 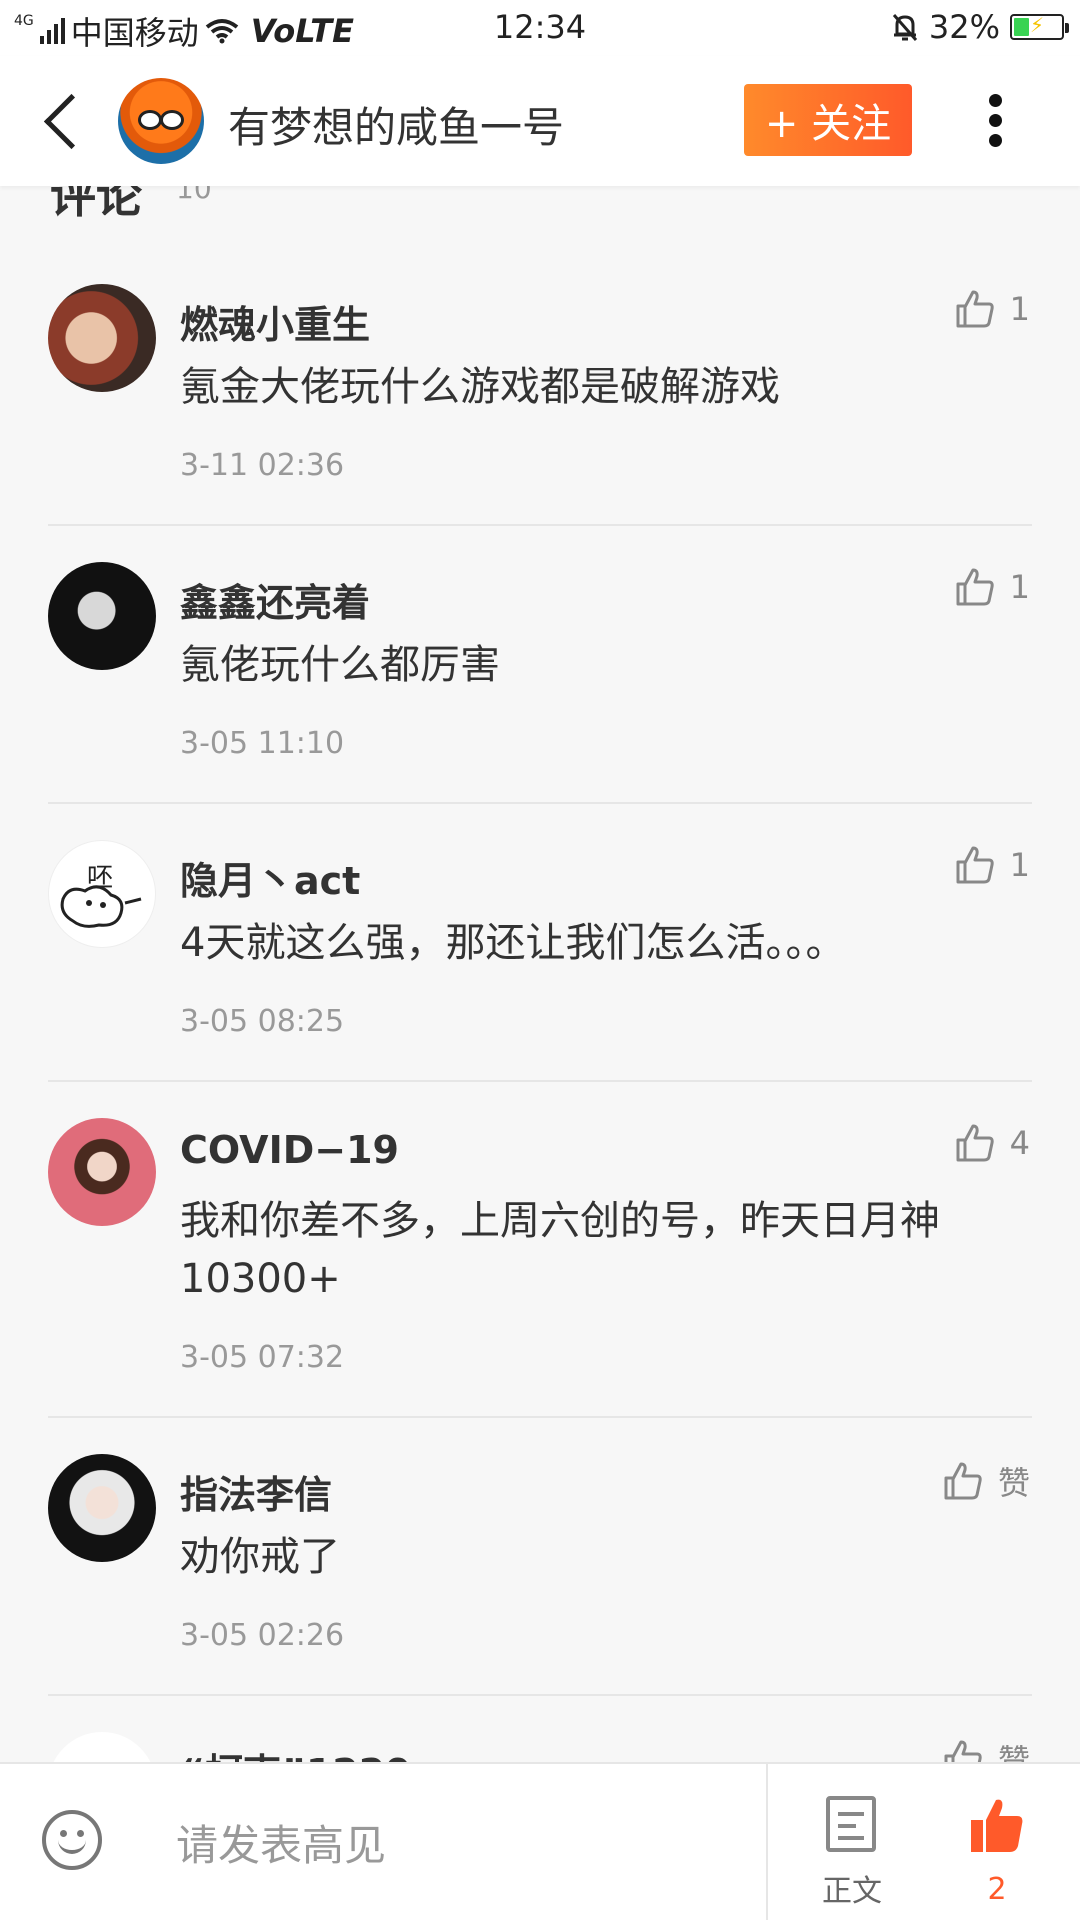 What do you see at coordinates (262, 1357) in the screenshot?
I see `comment-time: 3-05 07:32` at bounding box center [262, 1357].